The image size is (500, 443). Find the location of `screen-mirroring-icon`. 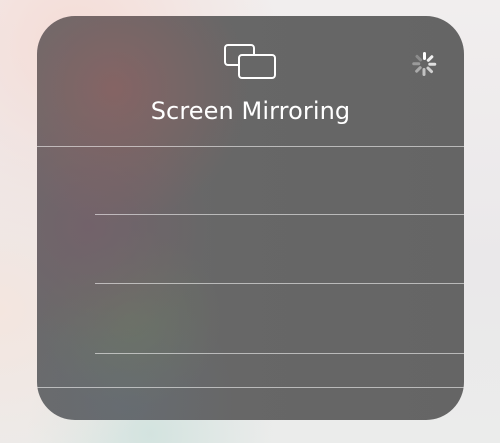

screen-mirroring-icon is located at coordinates (251, 64).